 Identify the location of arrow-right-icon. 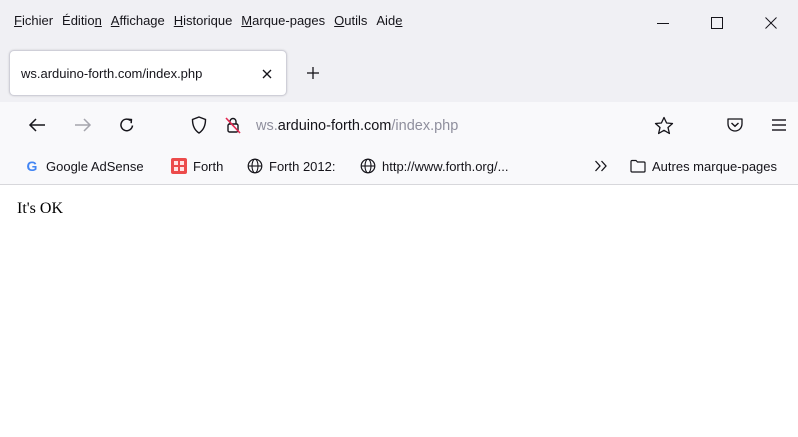
(83, 125).